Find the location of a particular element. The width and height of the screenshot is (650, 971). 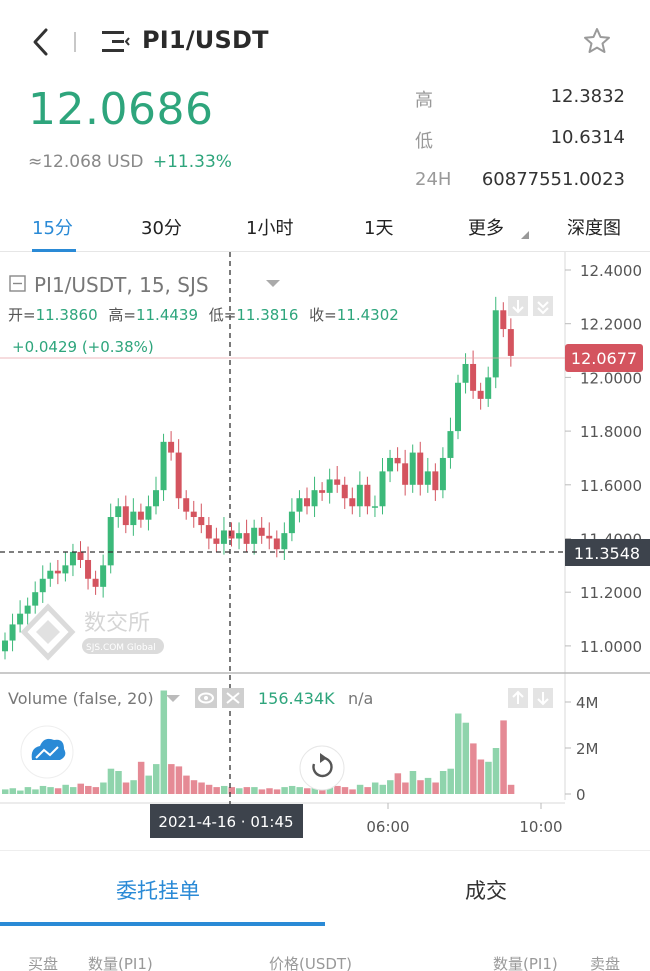

back-arrow-icon is located at coordinates (42, 42).